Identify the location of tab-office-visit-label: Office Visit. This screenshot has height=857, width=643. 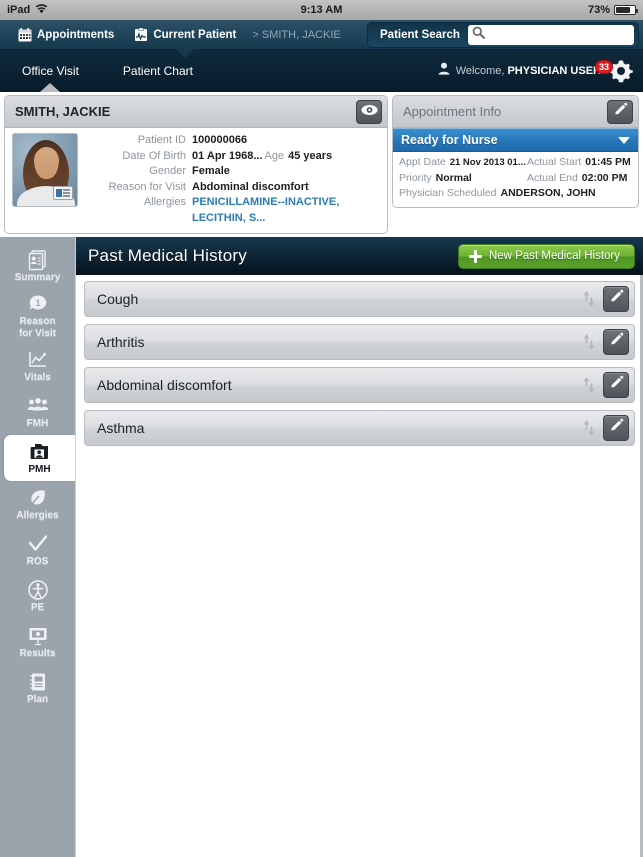
(50, 71).